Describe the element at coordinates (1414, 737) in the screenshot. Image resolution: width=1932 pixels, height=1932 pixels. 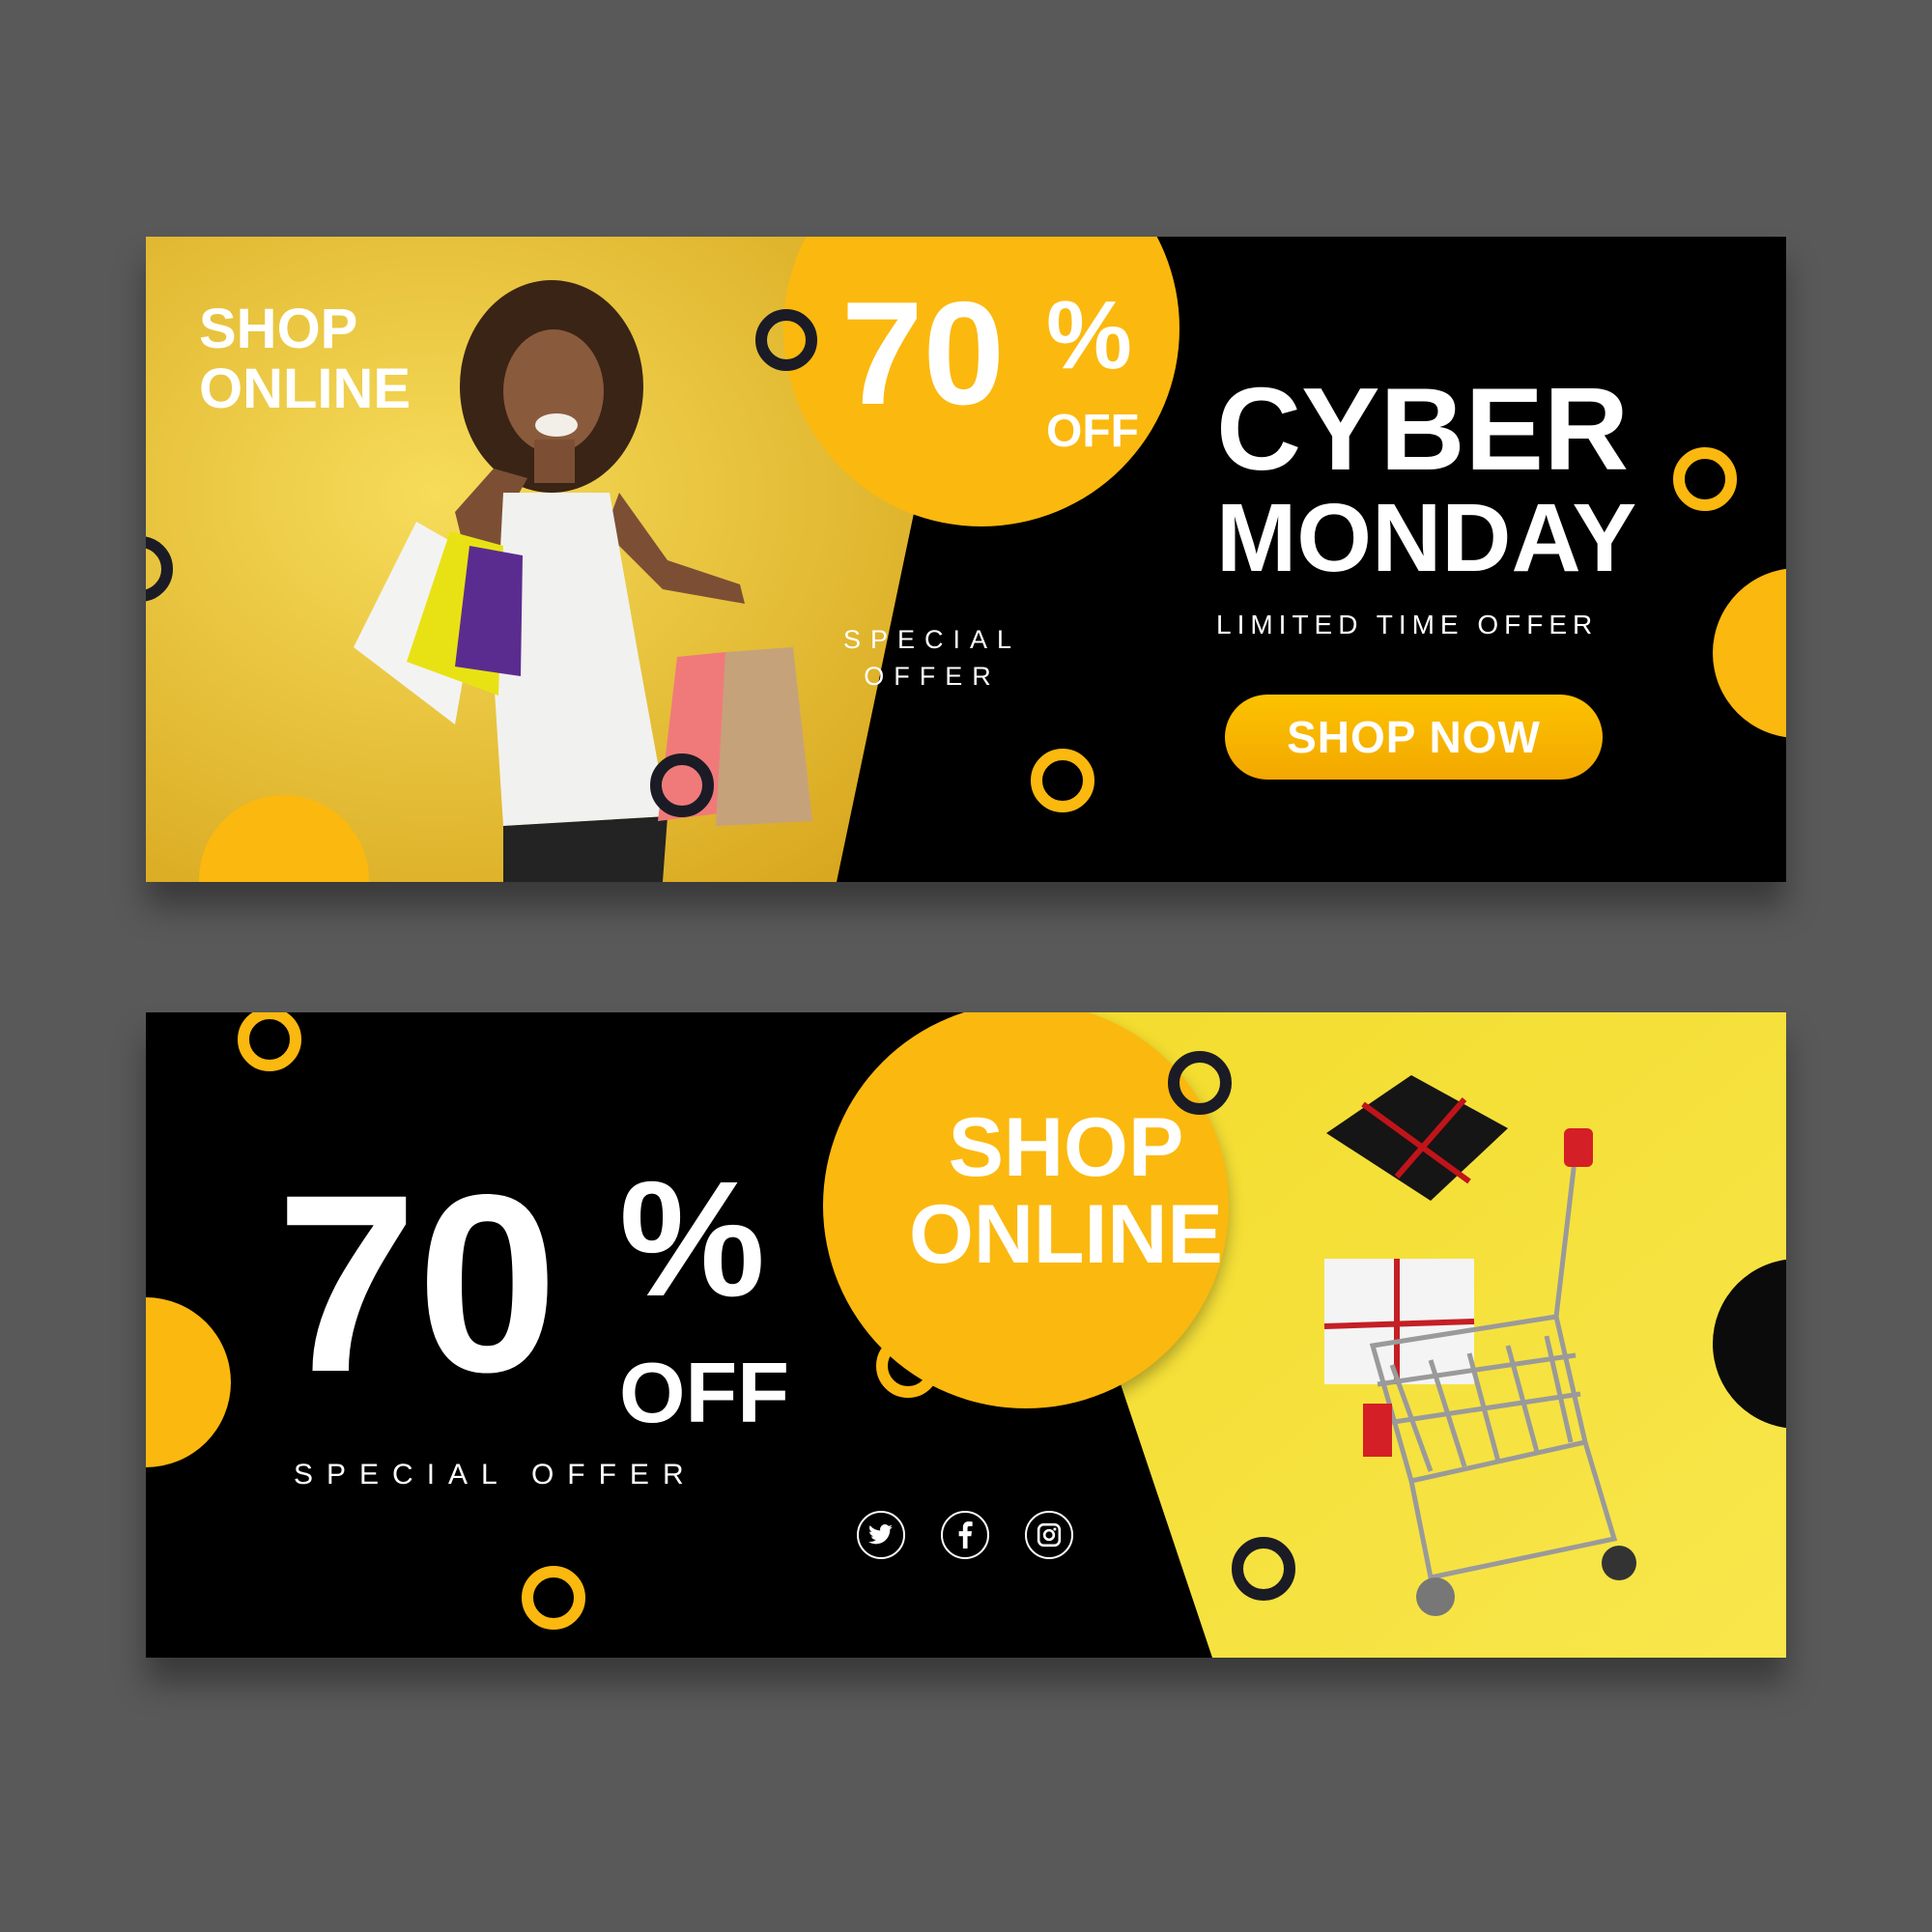
I see `shop-now-button: SHOP NOW` at that location.